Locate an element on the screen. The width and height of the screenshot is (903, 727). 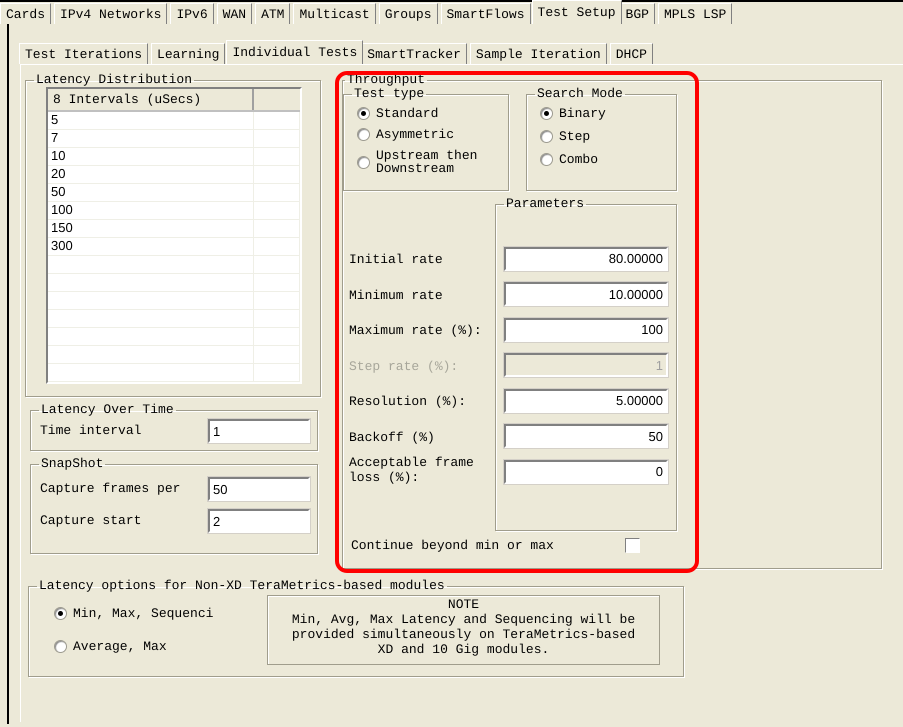
input-field: 80.00000 is located at coordinates (586, 258).